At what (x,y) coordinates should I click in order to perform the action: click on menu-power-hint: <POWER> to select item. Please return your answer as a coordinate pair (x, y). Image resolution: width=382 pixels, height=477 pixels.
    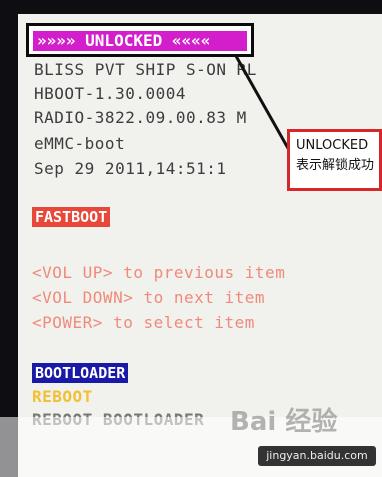
    Looking at the image, I should click on (143, 322).